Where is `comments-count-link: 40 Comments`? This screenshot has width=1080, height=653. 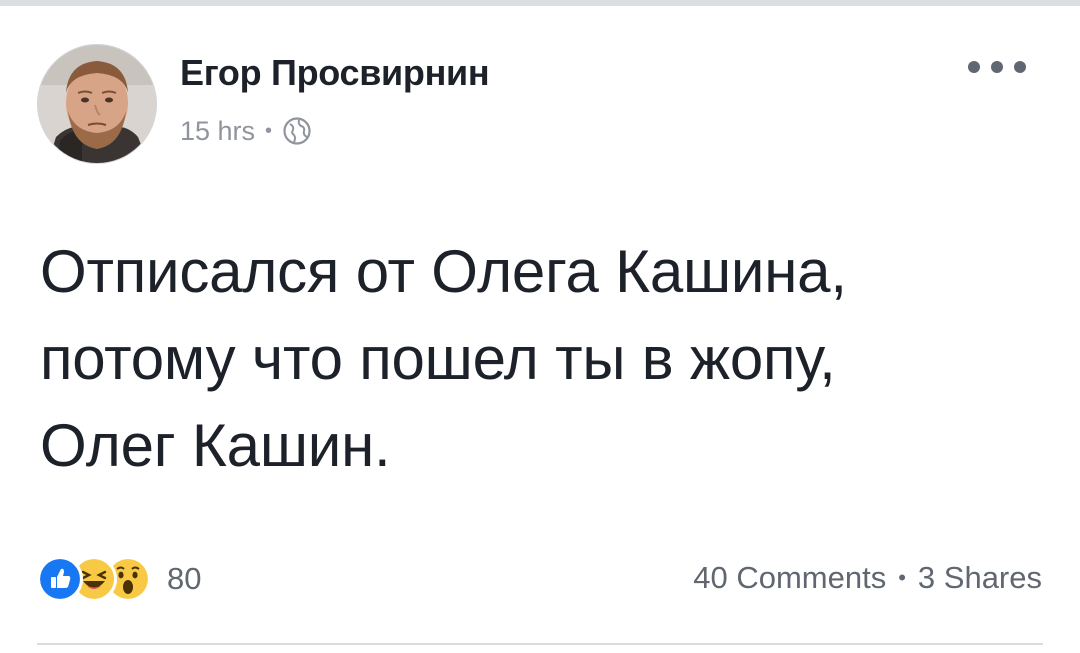
comments-count-link: 40 Comments is located at coordinates (789, 578).